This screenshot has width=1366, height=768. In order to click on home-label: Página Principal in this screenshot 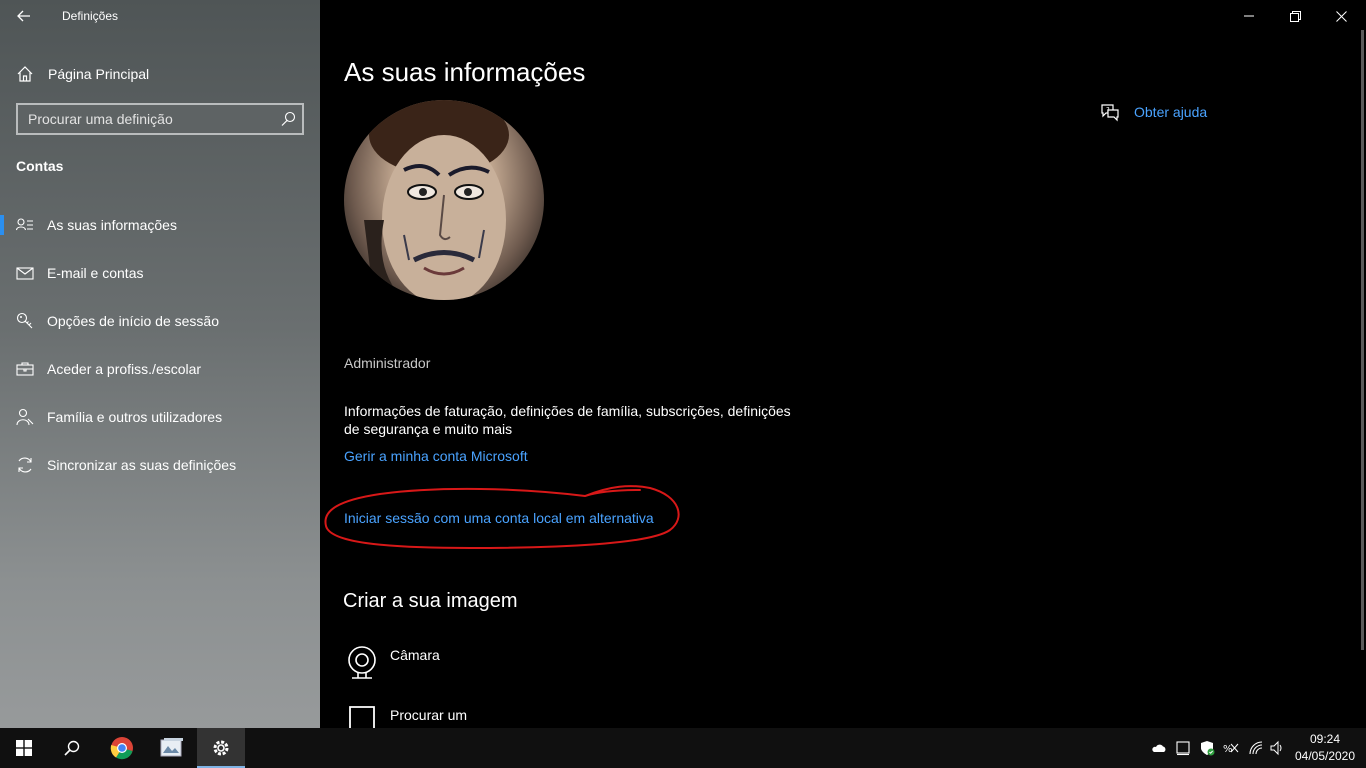, I will do `click(99, 74)`.